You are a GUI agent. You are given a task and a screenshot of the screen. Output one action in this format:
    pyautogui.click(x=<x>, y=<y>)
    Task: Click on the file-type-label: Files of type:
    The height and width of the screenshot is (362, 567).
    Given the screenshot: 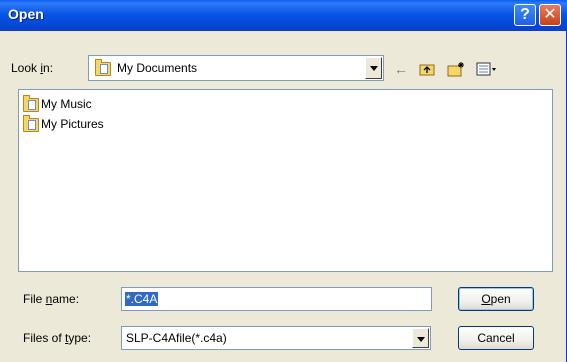 What is the action you would take?
    pyautogui.click(x=57, y=338)
    